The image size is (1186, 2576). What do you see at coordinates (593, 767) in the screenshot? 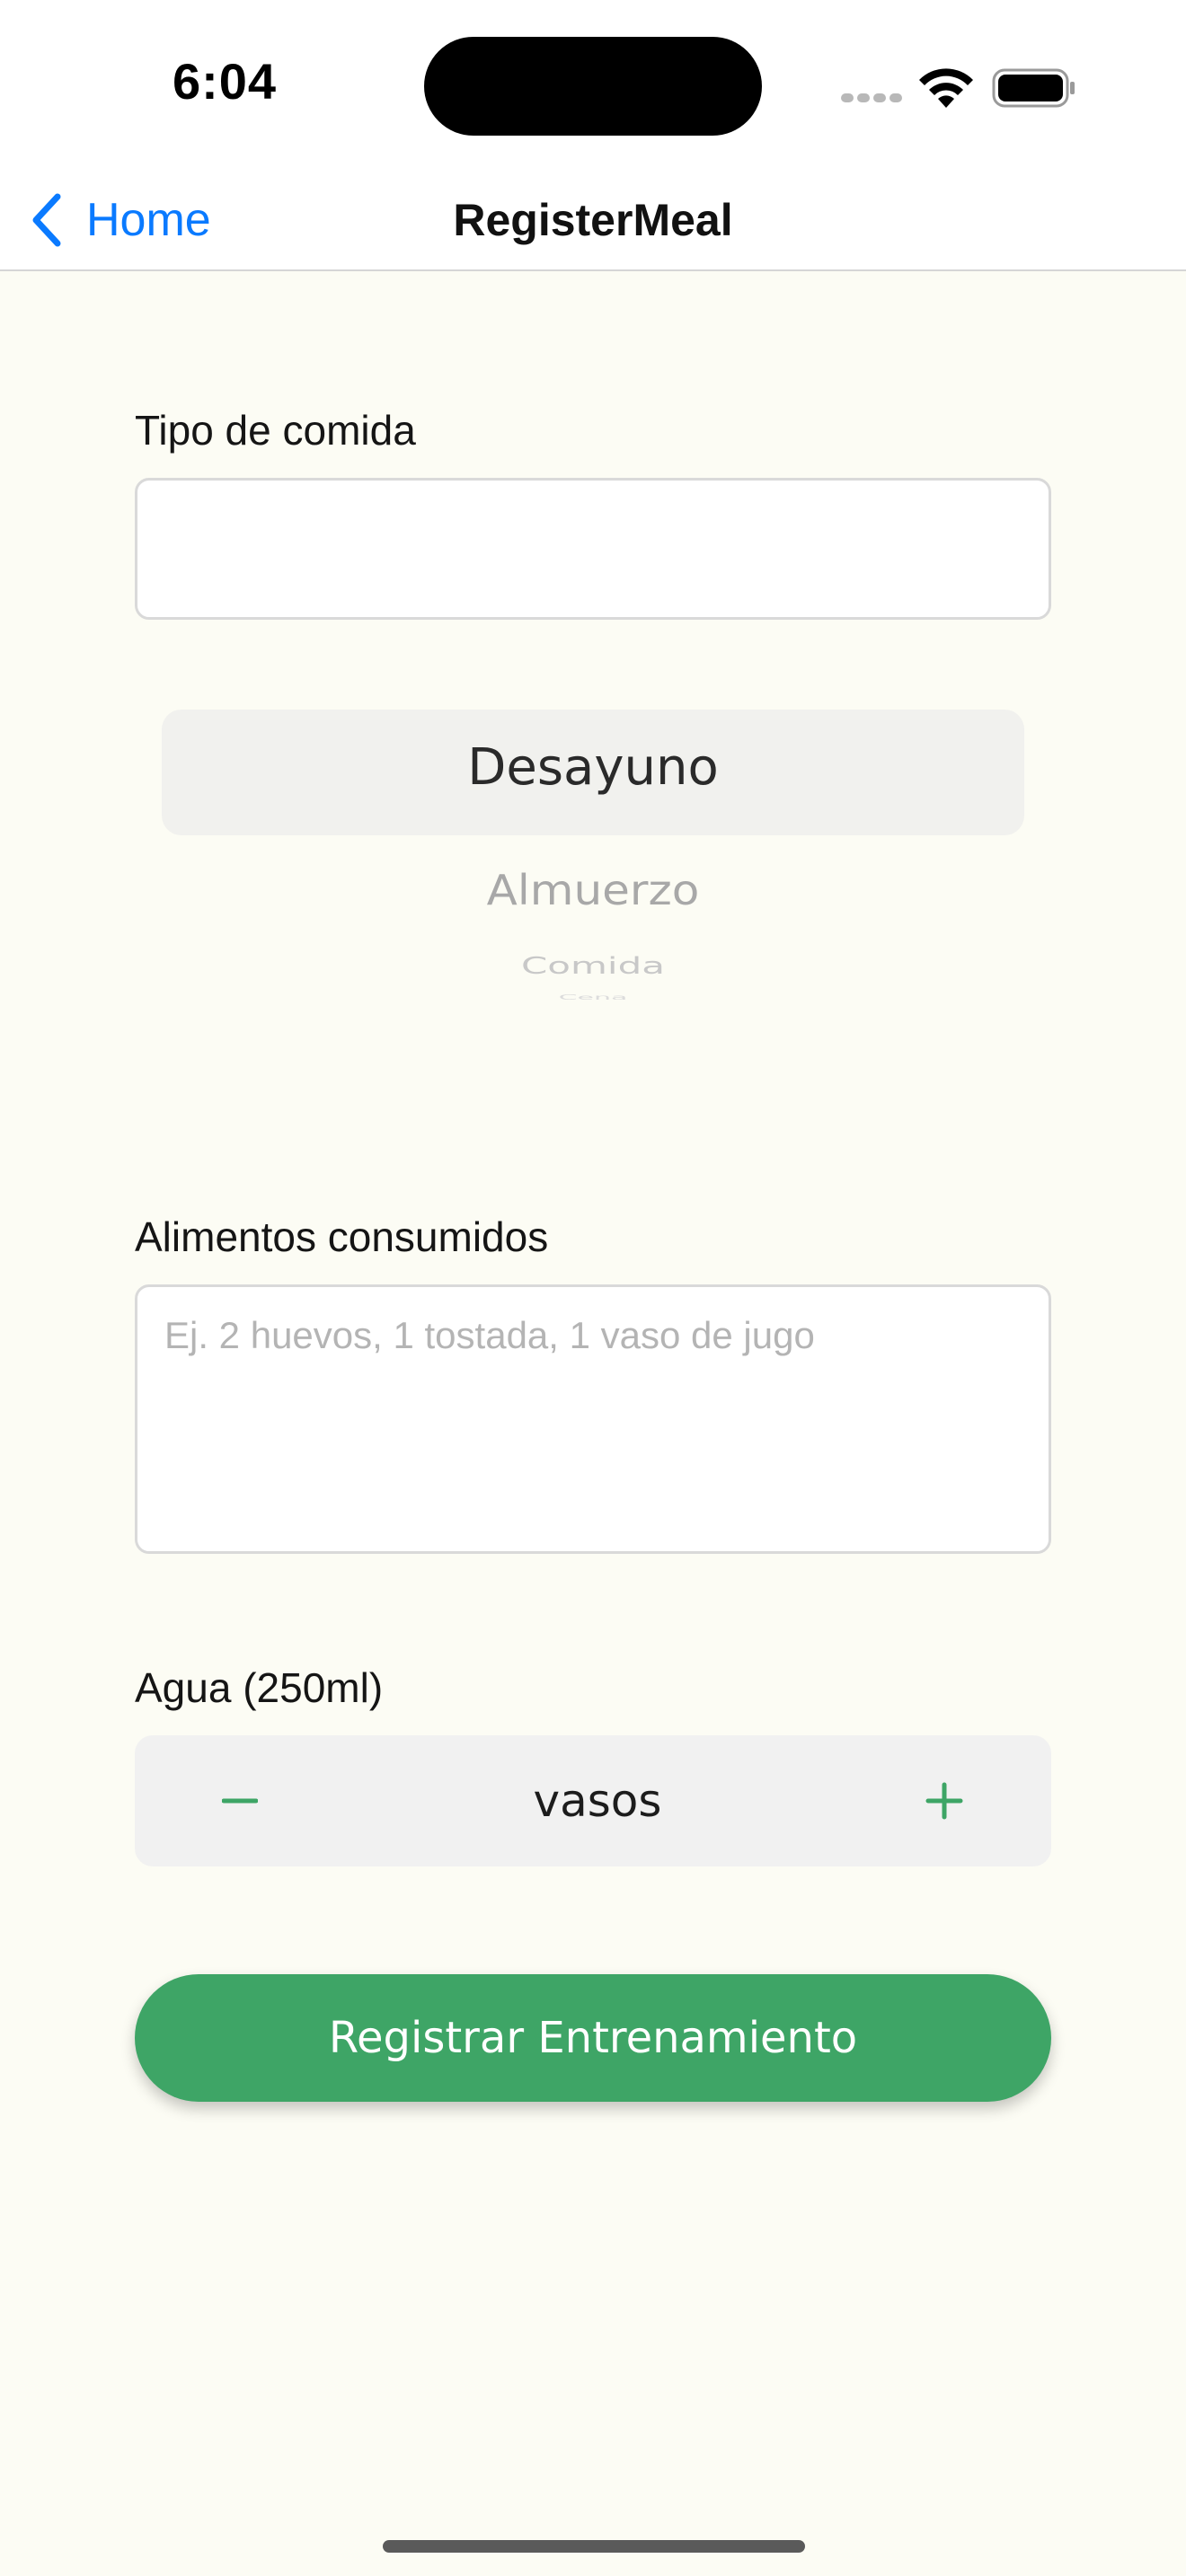
I see `picker-option-selected: Desayuno` at bounding box center [593, 767].